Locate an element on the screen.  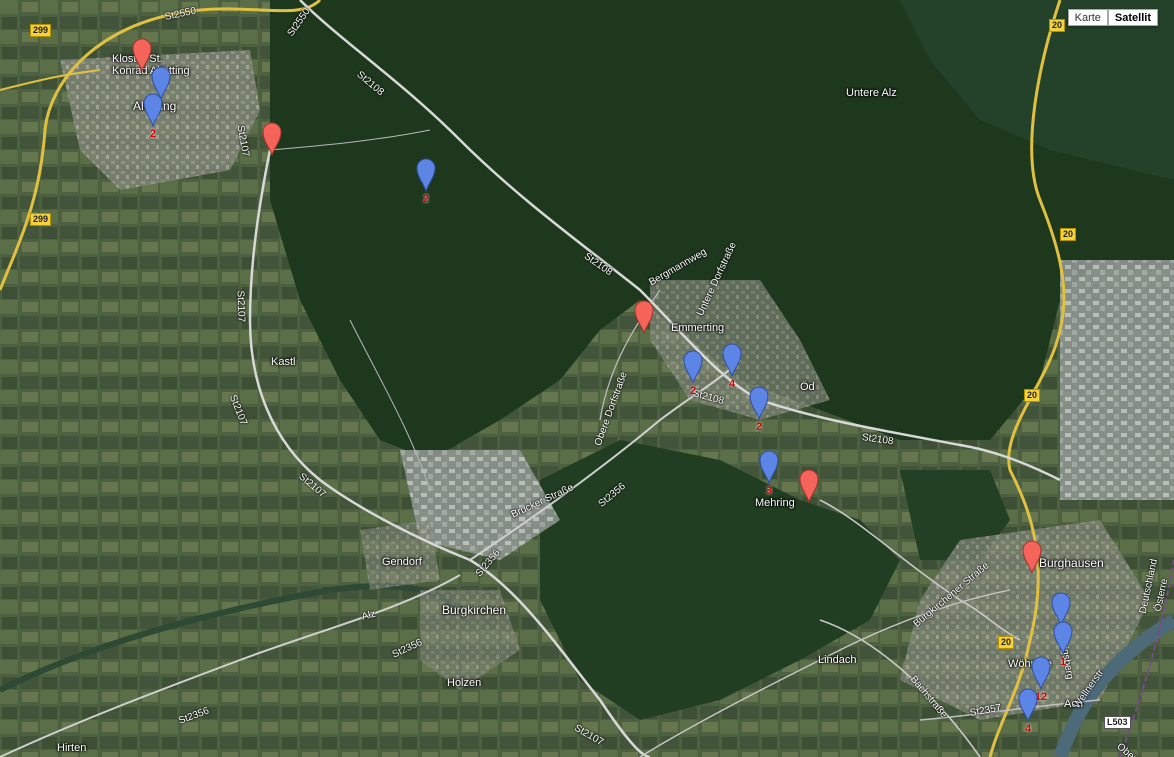
marker-count-label: 3 is located at coordinates (769, 491).